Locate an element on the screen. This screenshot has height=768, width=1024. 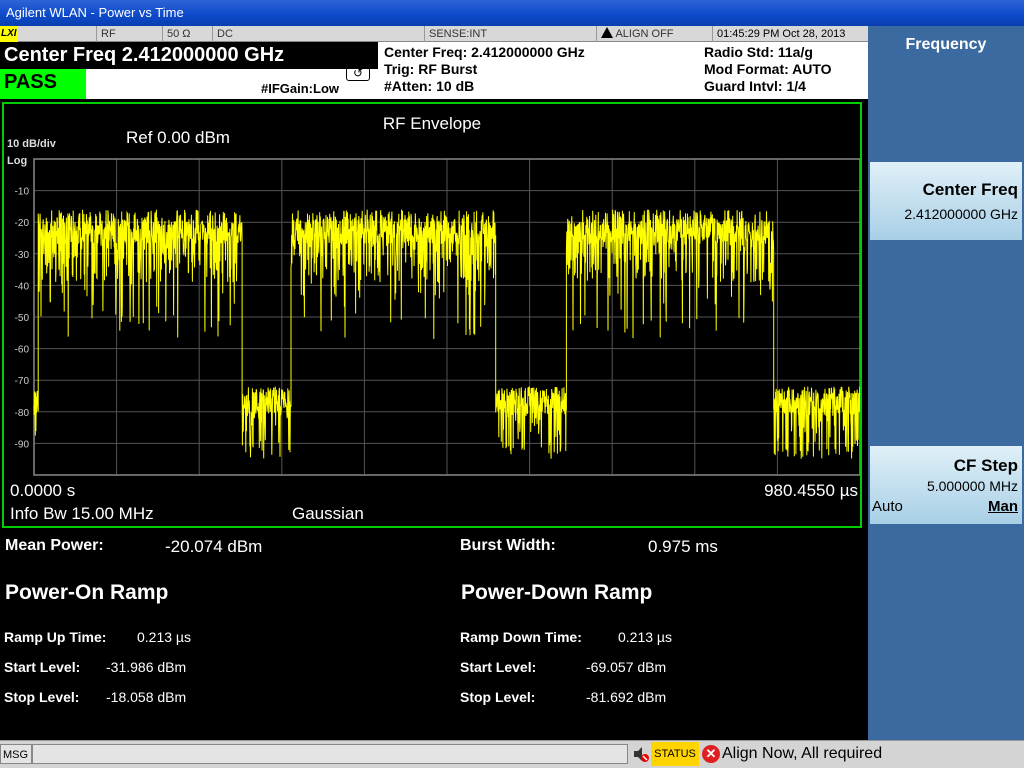
align-indicator: ALIGN OFF is located at coordinates (651, 34).